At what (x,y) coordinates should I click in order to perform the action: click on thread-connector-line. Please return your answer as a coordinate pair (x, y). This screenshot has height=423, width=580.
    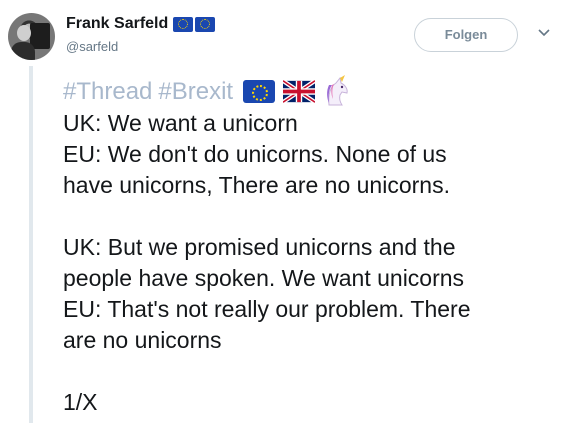
    Looking at the image, I should click on (31, 244).